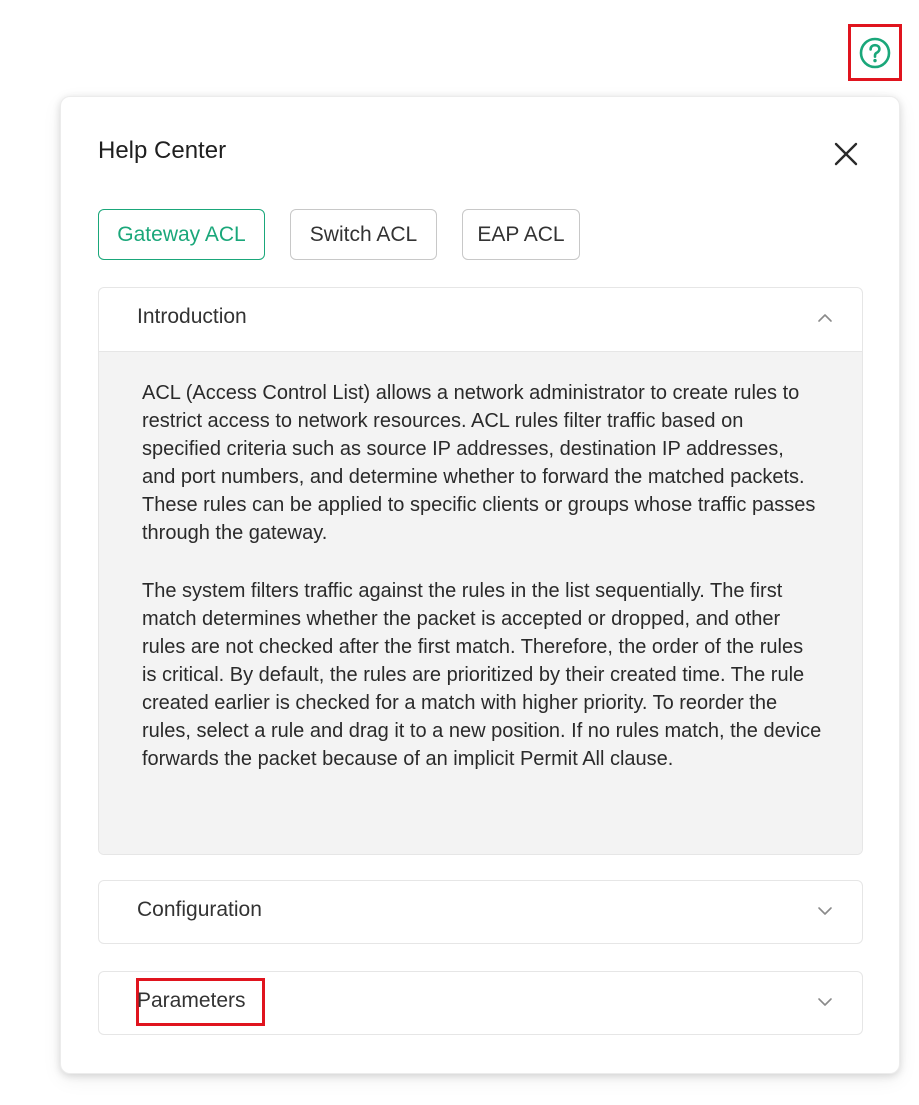 Image resolution: width=919 pixels, height=1105 pixels. What do you see at coordinates (825, 318) in the screenshot?
I see `chevron-up-icon` at bounding box center [825, 318].